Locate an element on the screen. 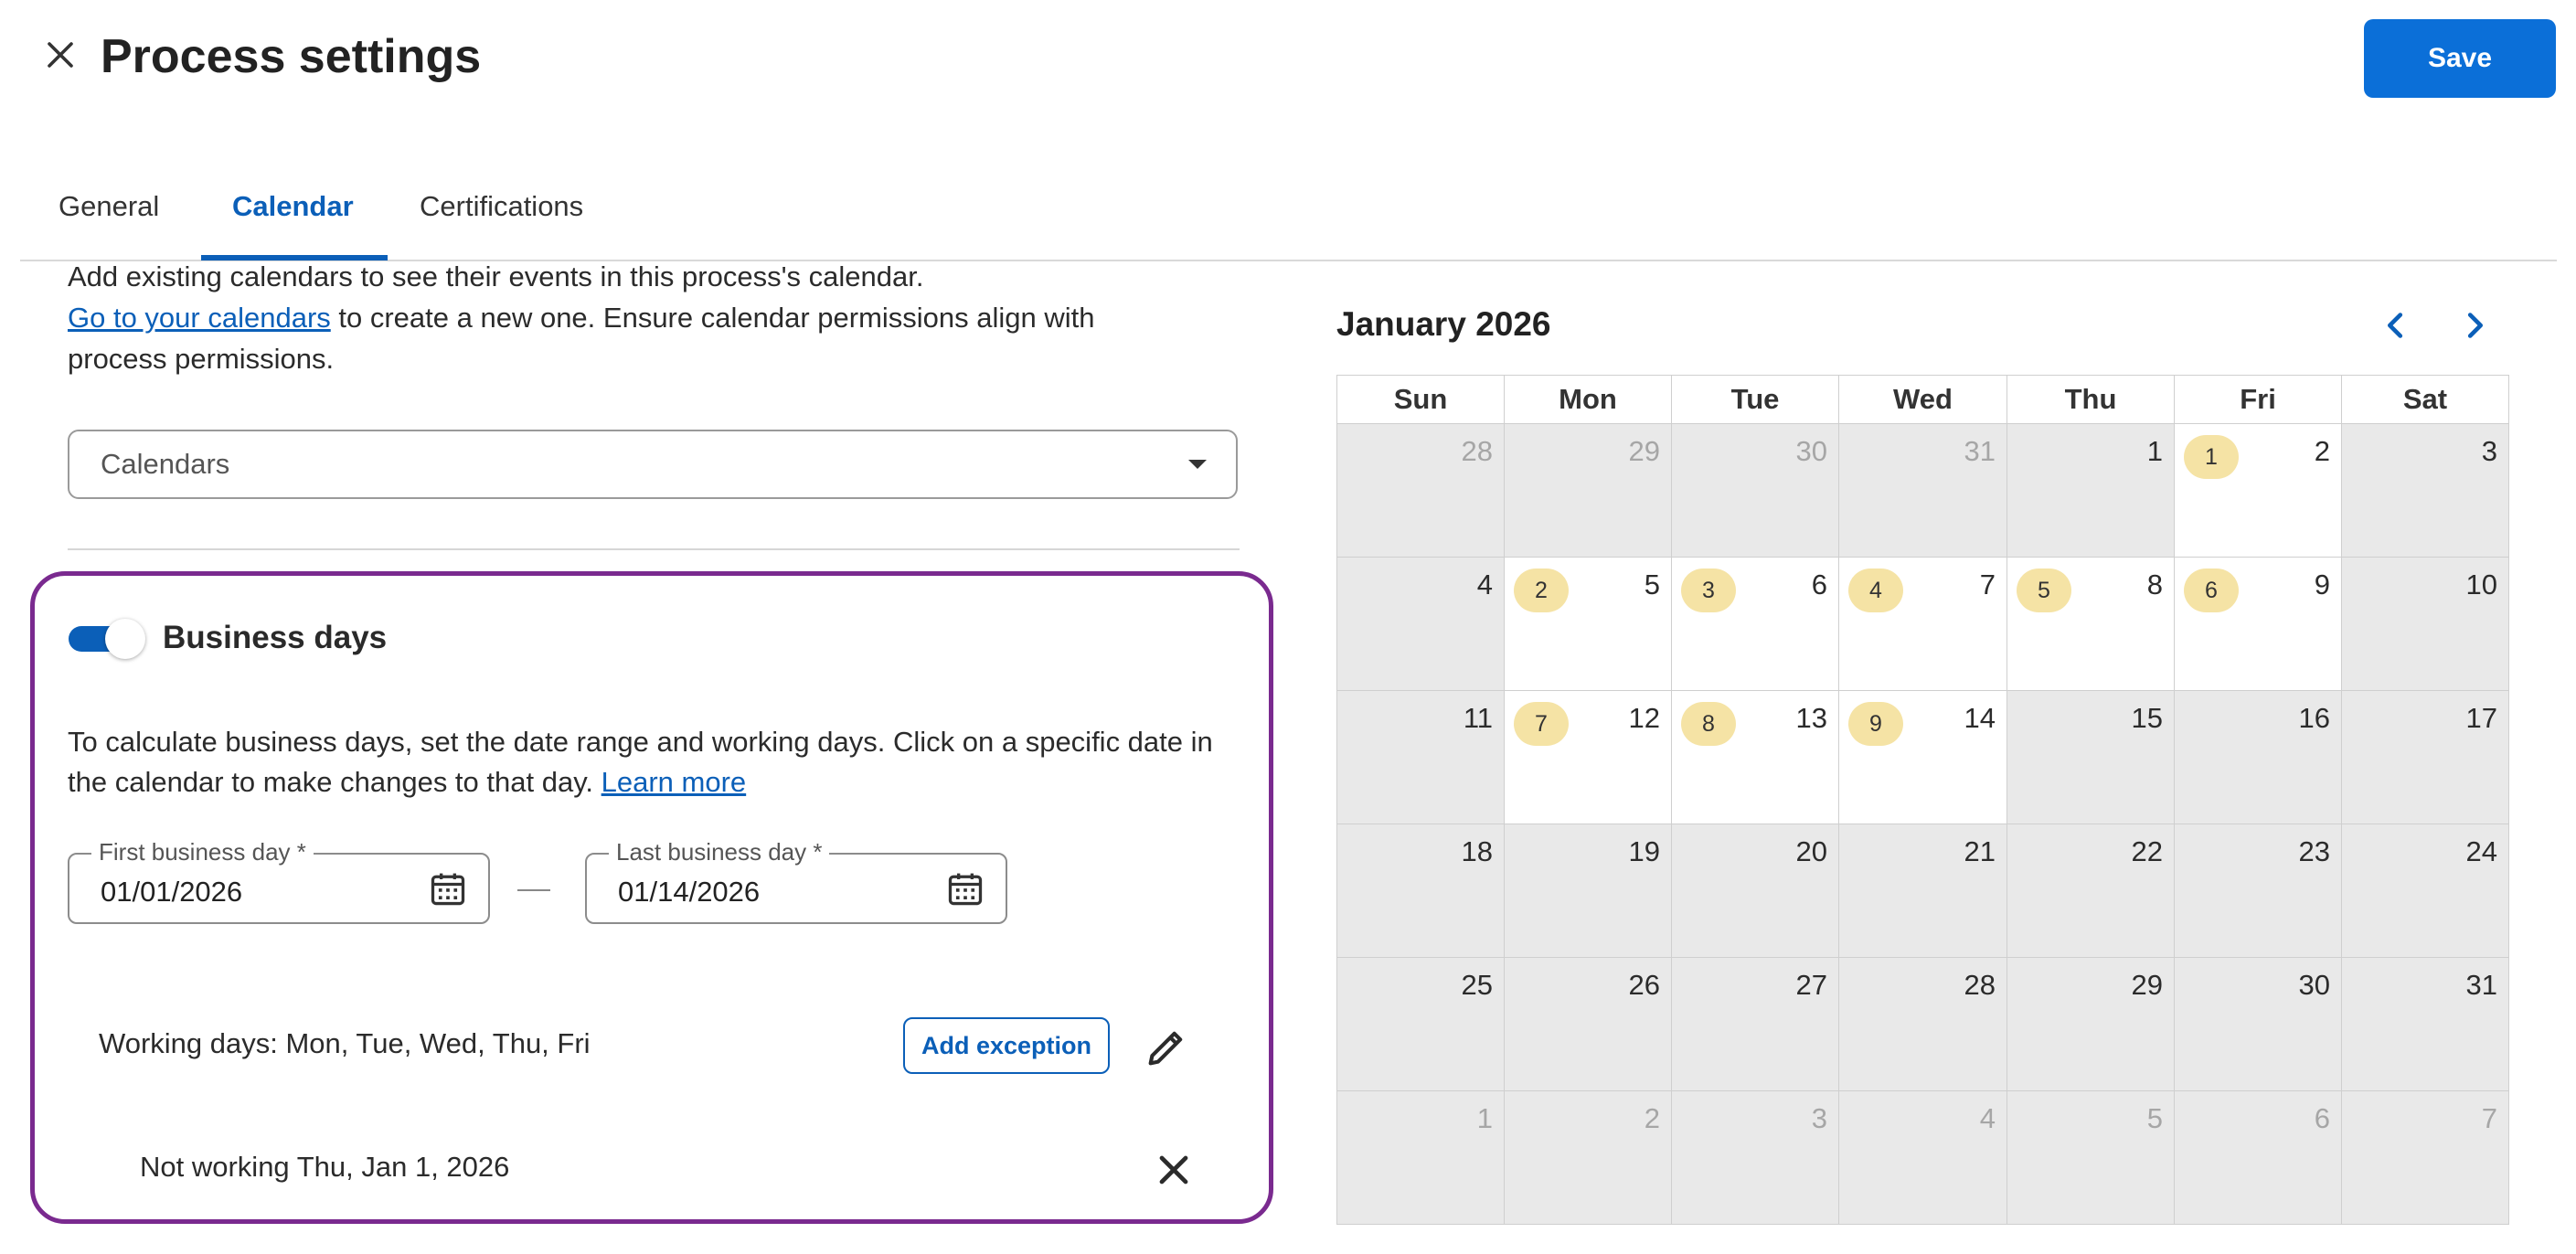  previous-month-button is located at coordinates (2396, 325).